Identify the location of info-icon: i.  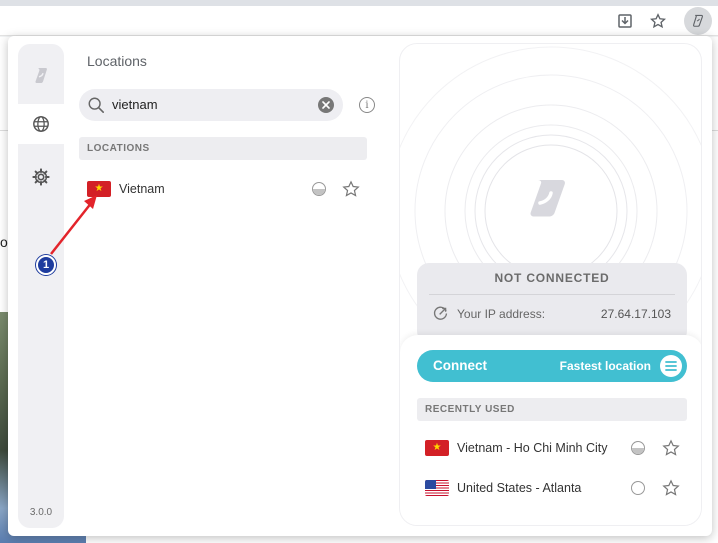
(367, 105).